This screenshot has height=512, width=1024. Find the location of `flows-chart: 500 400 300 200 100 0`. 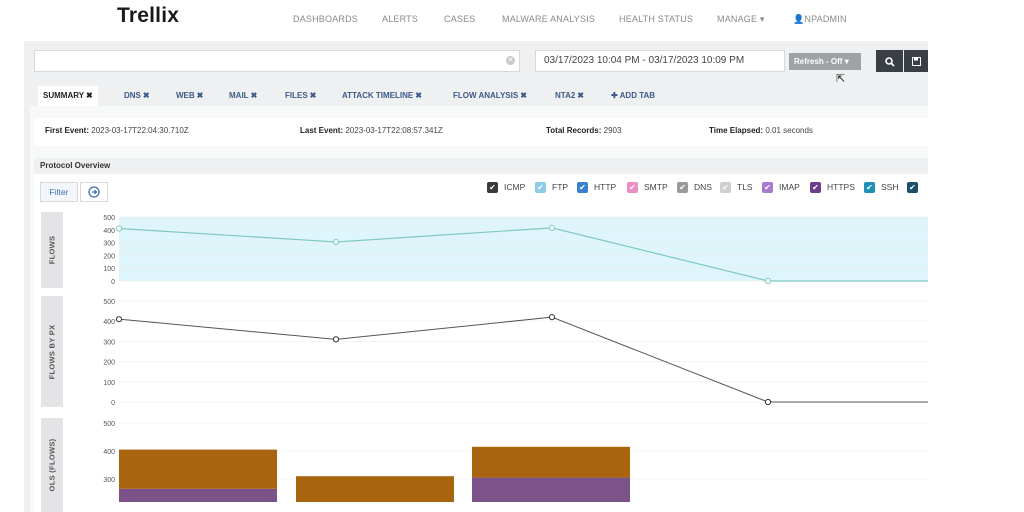

flows-chart: 500 400 300 200 100 0 is located at coordinates (515, 250).